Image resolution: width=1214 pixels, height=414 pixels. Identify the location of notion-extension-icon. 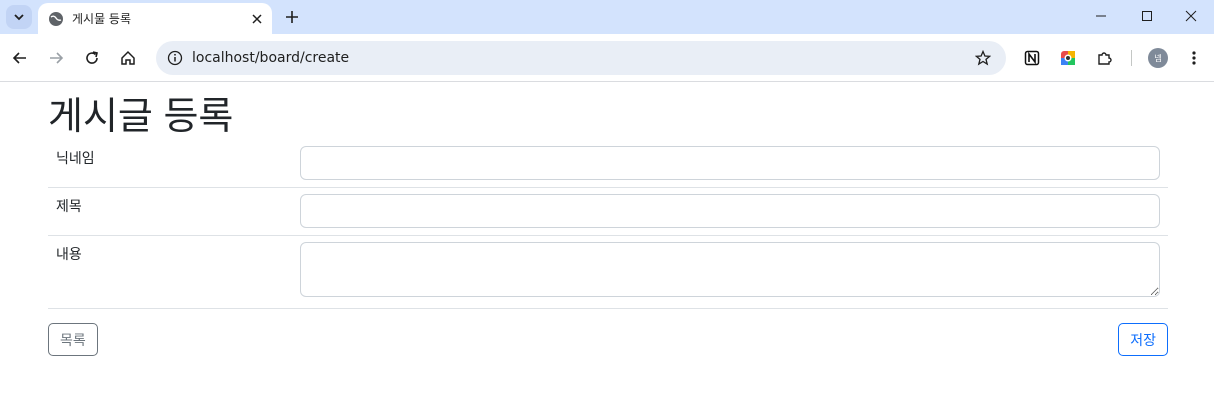
(1032, 58).